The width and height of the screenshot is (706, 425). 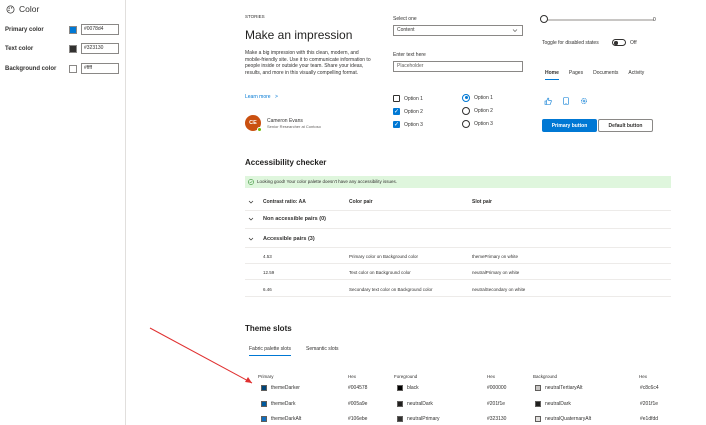 I want to click on foreground-column-header: Foreground, so click(x=406, y=376).